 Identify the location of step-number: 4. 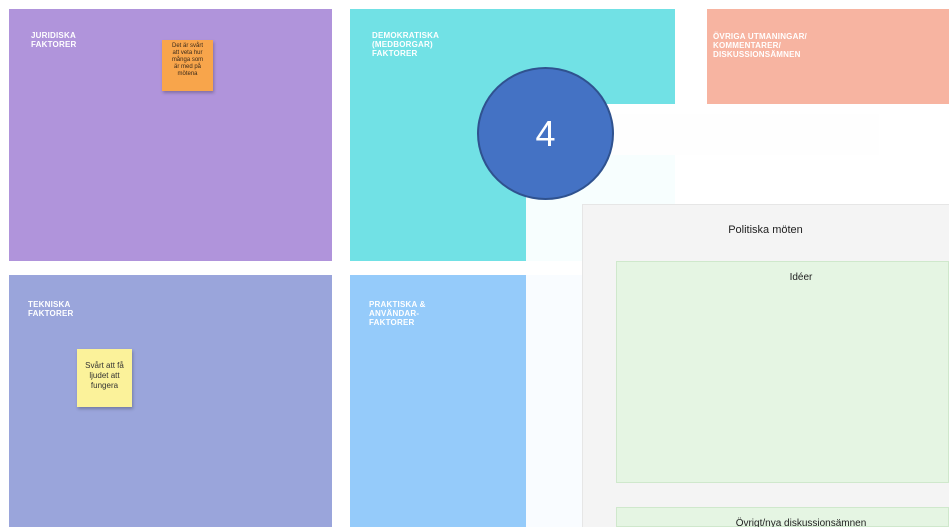
(545, 133).